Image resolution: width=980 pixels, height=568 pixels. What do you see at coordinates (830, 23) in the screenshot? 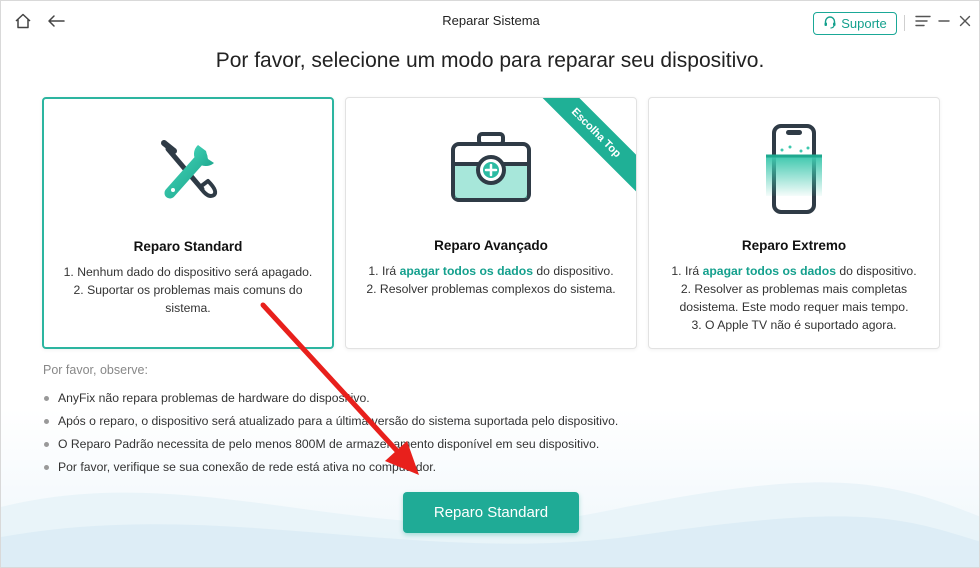
I see `headset-icon` at bounding box center [830, 23].